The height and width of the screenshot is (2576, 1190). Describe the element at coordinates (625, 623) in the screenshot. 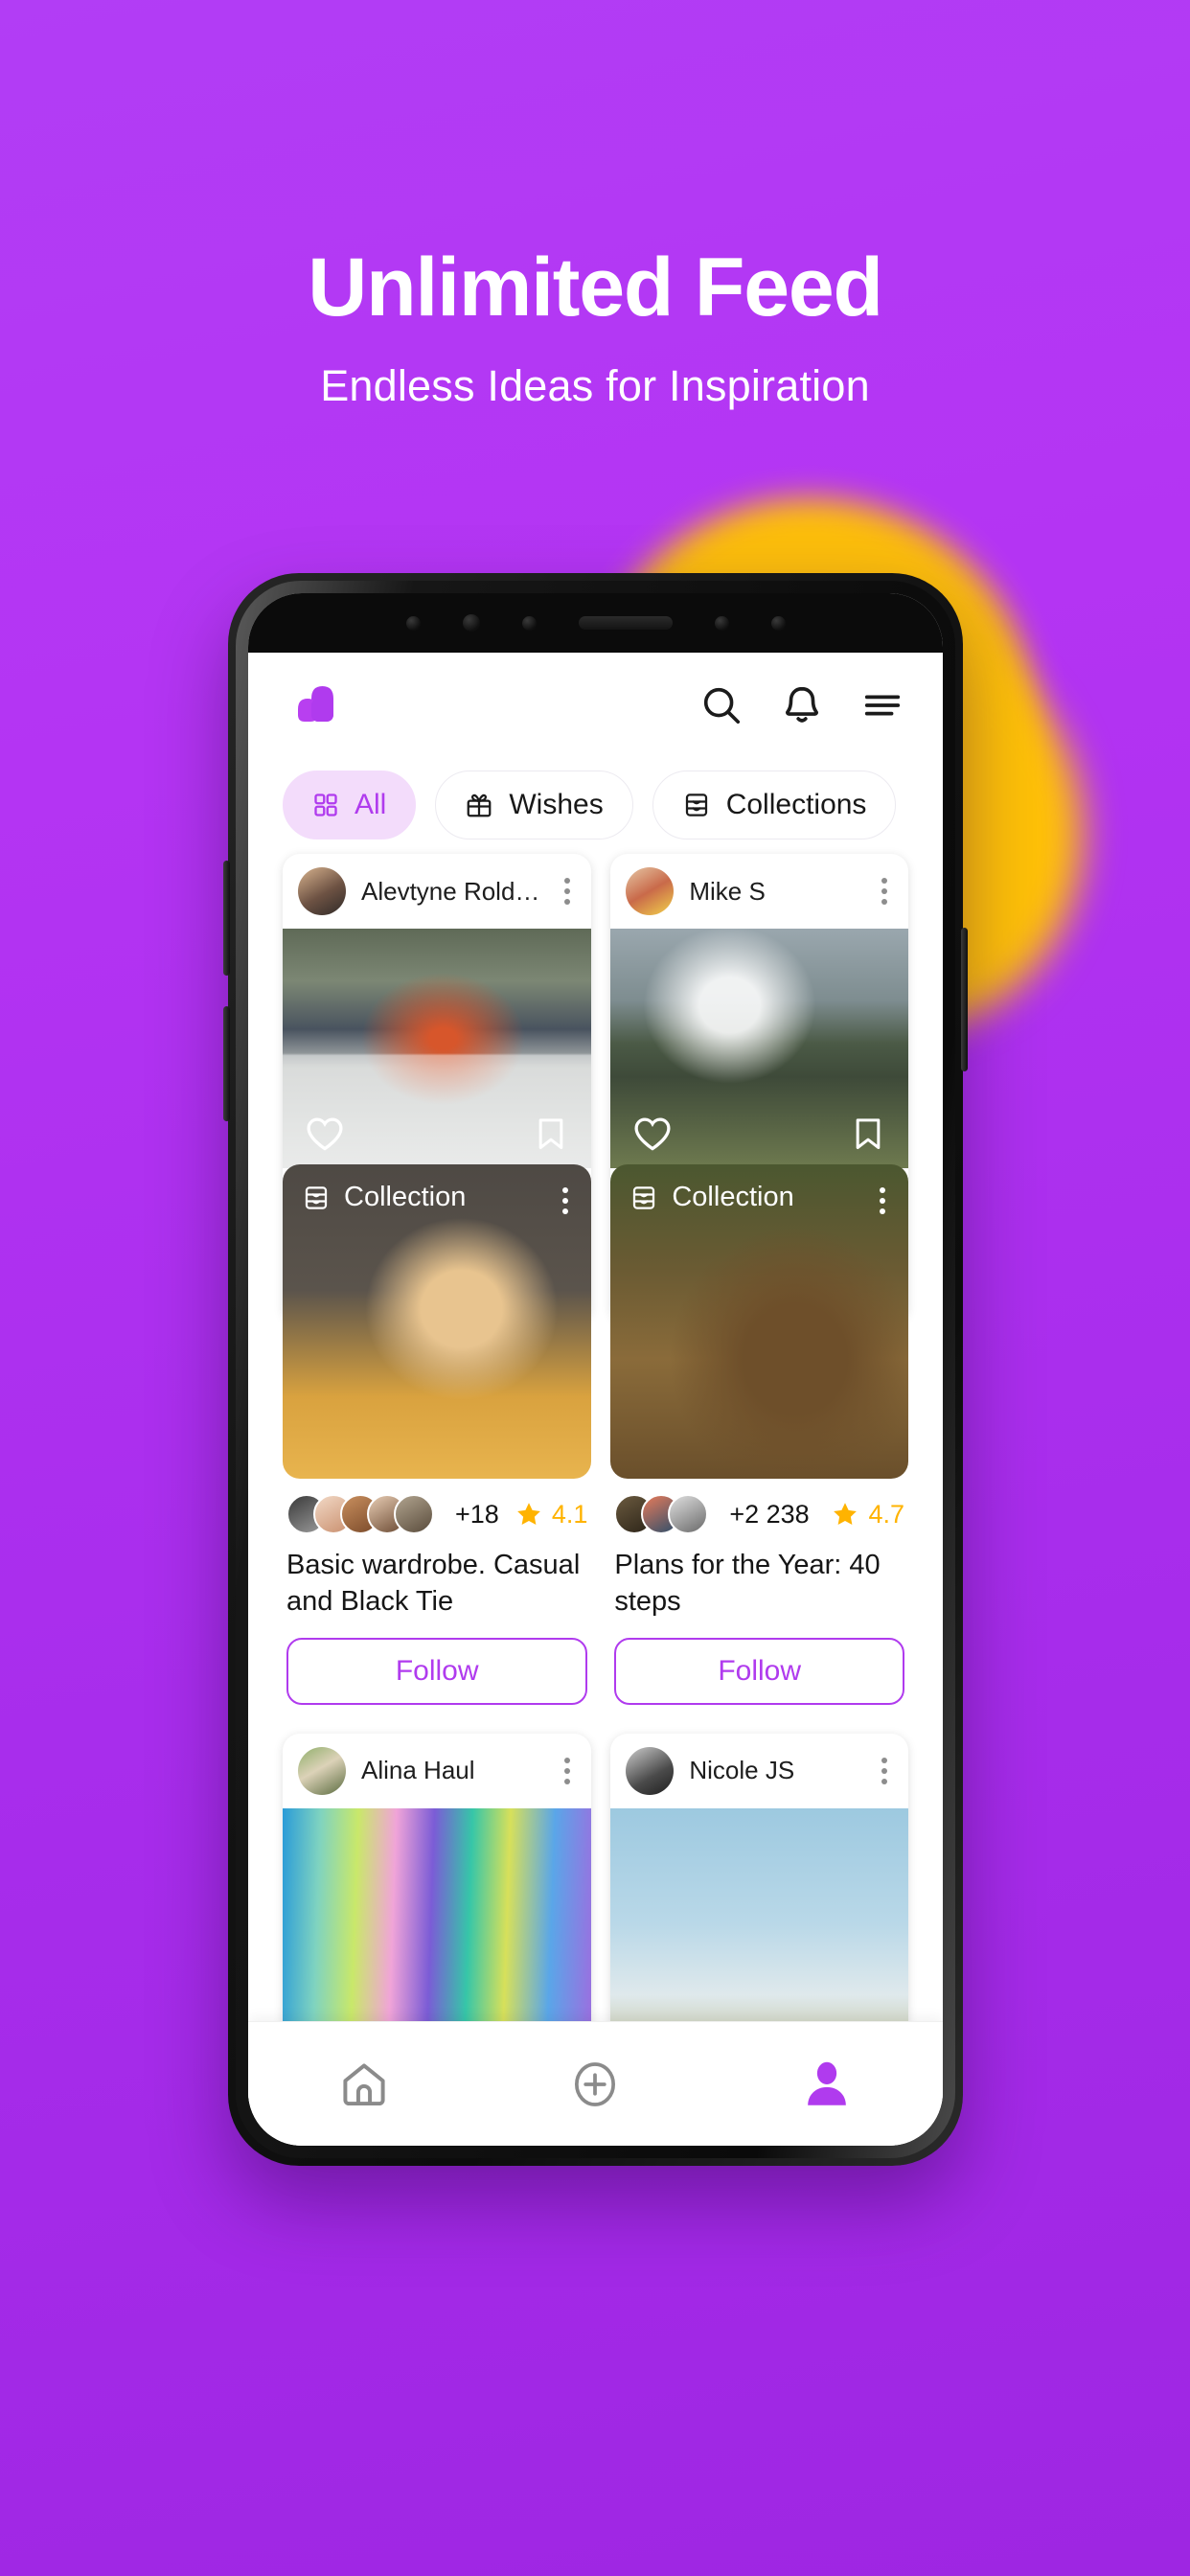

I see `earpiece-speaker` at that location.